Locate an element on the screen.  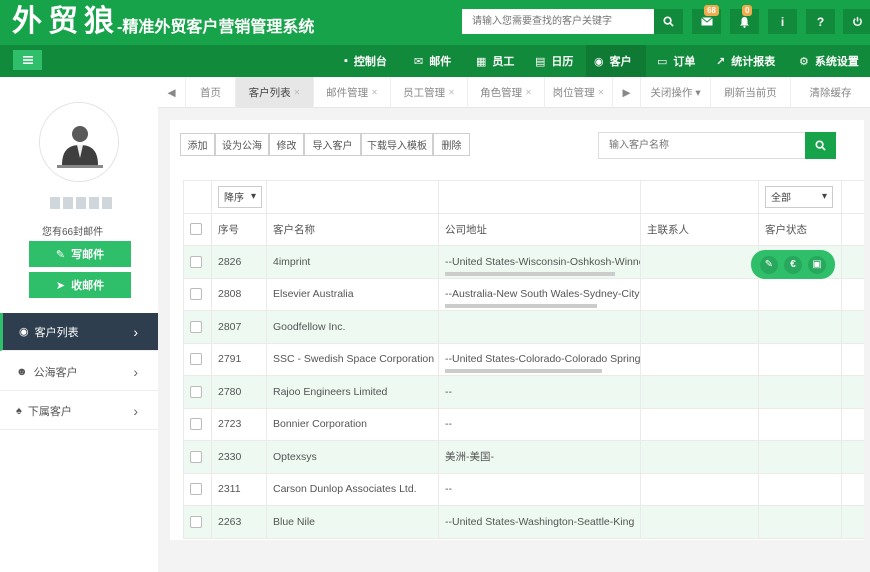
tab-role-management: 角色管理 ✕ is located at coordinates (506, 92).